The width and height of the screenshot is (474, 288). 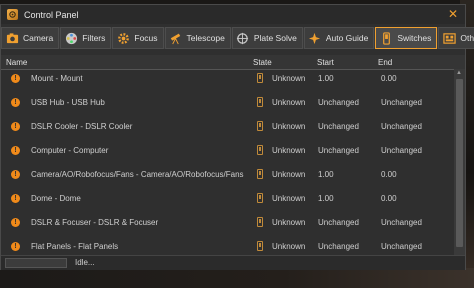 I want to click on tab-camera: Camera, so click(x=30, y=38).